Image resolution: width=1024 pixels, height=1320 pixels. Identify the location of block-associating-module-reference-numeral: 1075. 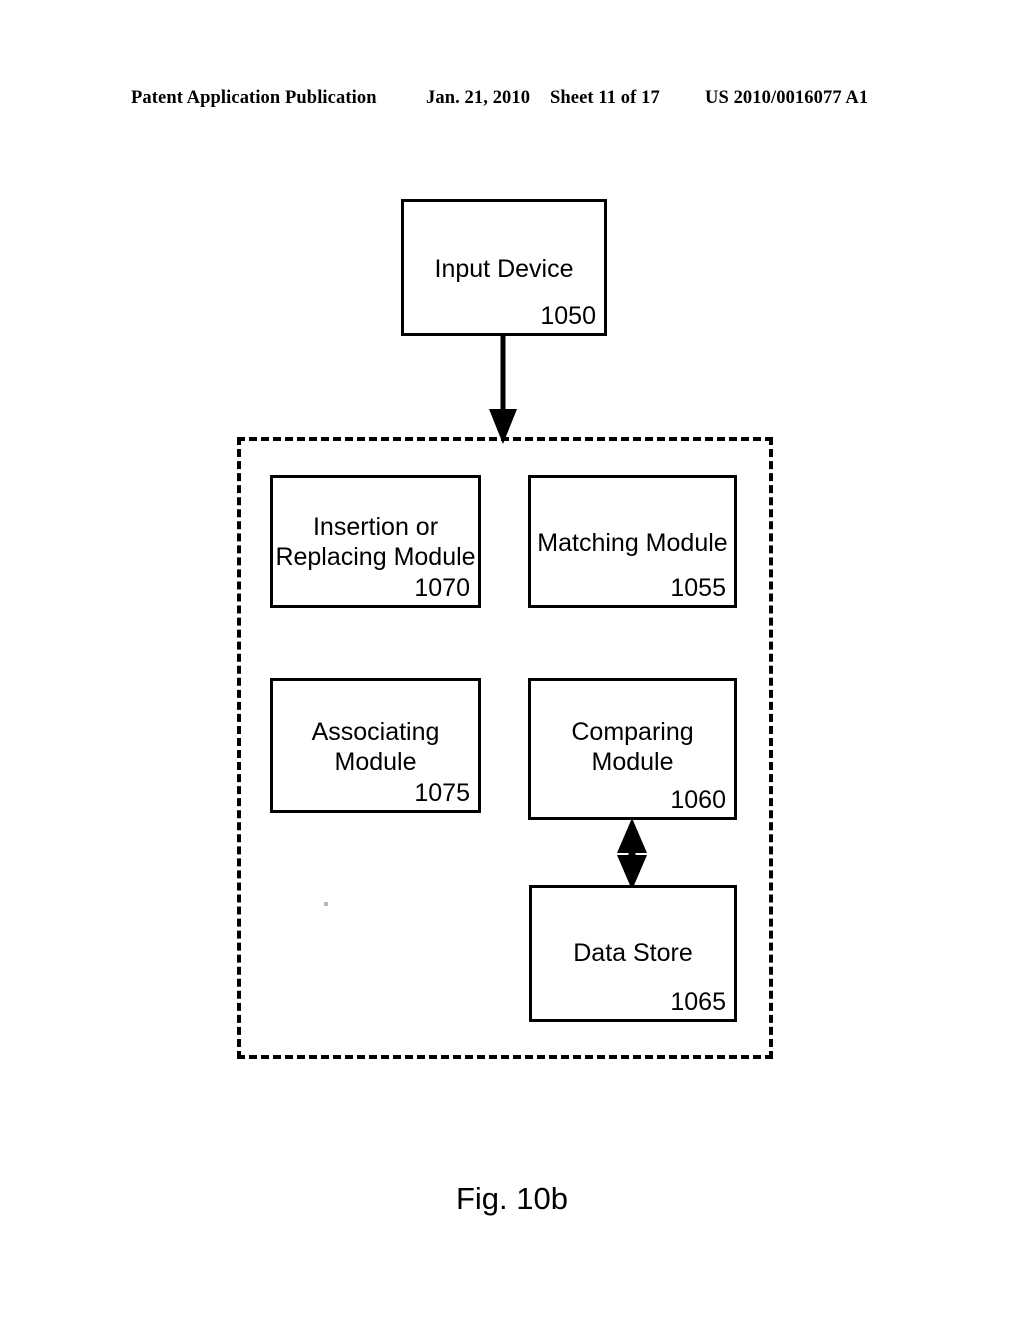
(442, 793).